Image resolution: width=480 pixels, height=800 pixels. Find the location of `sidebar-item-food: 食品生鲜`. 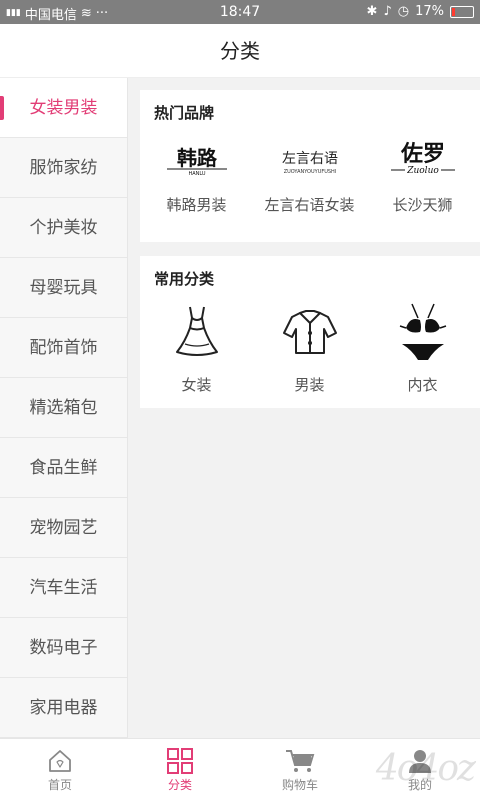

sidebar-item-food: 食品生鲜 is located at coordinates (63, 468).